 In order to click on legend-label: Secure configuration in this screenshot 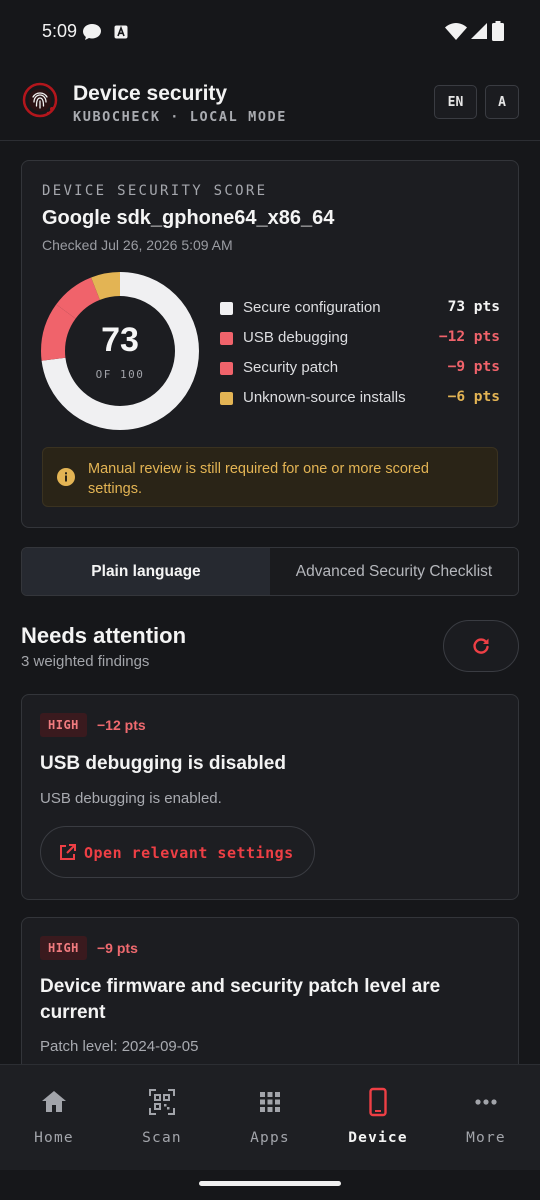, I will do `click(312, 307)`.